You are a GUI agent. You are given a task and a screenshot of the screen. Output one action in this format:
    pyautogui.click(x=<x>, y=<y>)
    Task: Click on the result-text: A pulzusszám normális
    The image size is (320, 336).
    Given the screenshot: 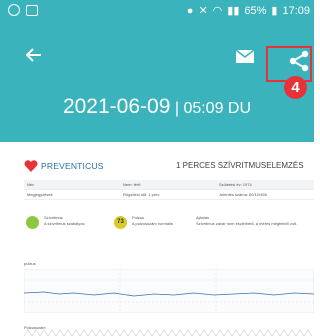 What is the action you would take?
    pyautogui.click(x=152, y=223)
    